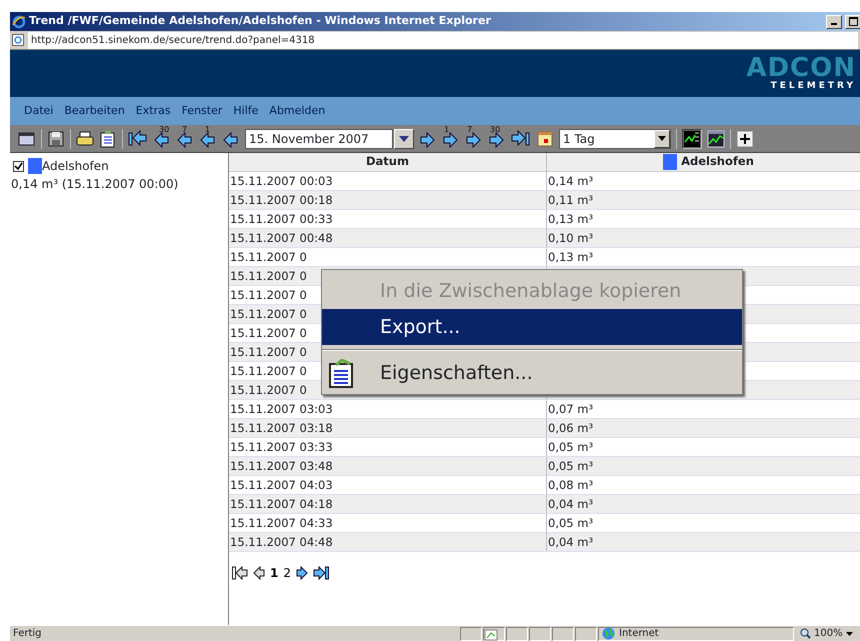  Describe the element at coordinates (828, 633) in the screenshot. I see `zoom-level: 100%` at that location.